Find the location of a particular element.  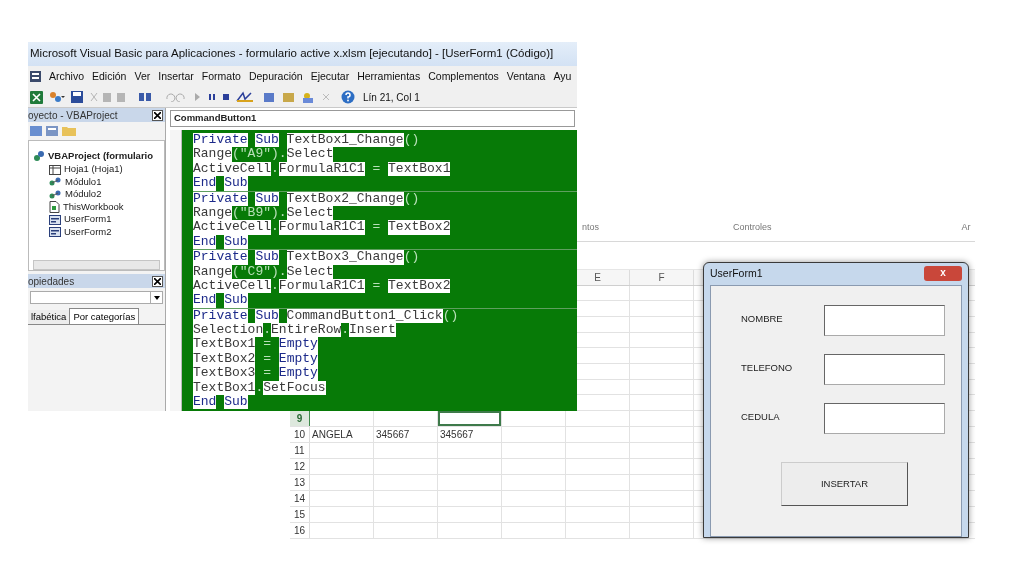

table-cell-text: ANGELA is located at coordinates (332, 435).